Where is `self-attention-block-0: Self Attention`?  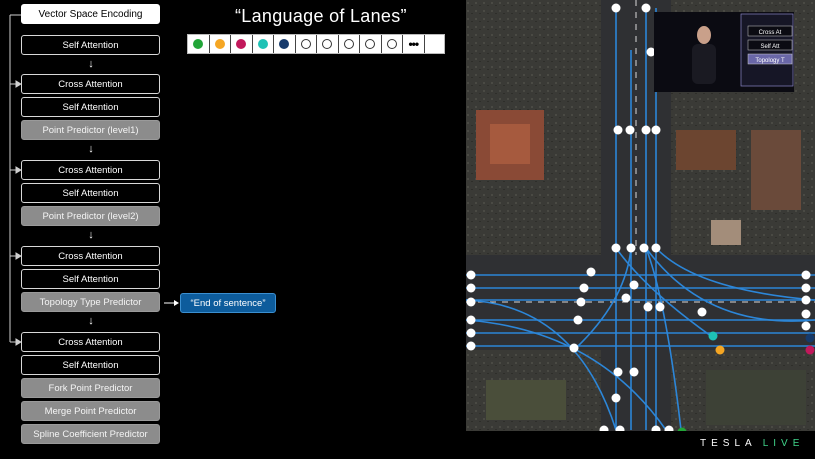 self-attention-block-0: Self Attention is located at coordinates (90, 45).